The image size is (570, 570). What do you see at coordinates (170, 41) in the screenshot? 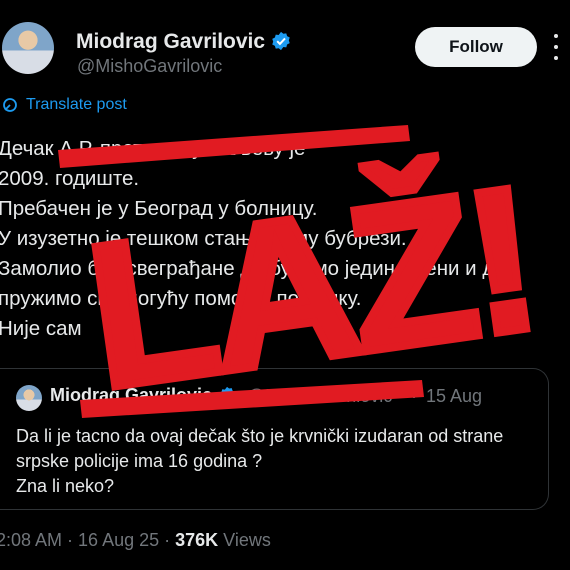
I see `author-name-text: Miodrag Gavrilovic` at bounding box center [170, 41].